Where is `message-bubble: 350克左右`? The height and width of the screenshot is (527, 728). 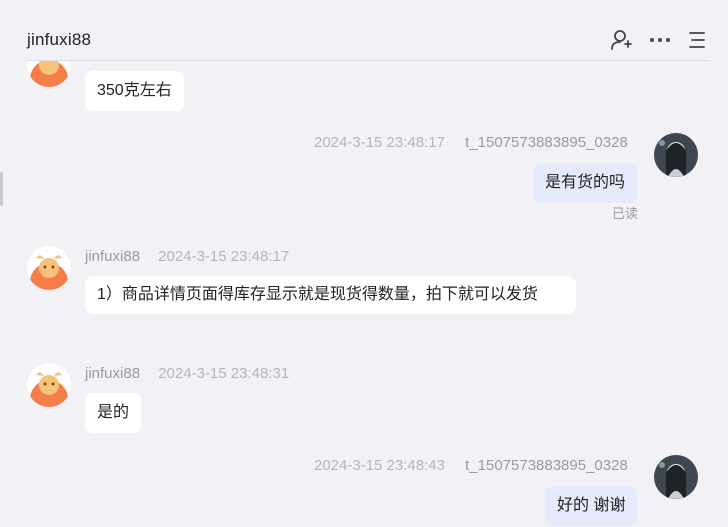
message-bubble: 350克左右 is located at coordinates (134, 91).